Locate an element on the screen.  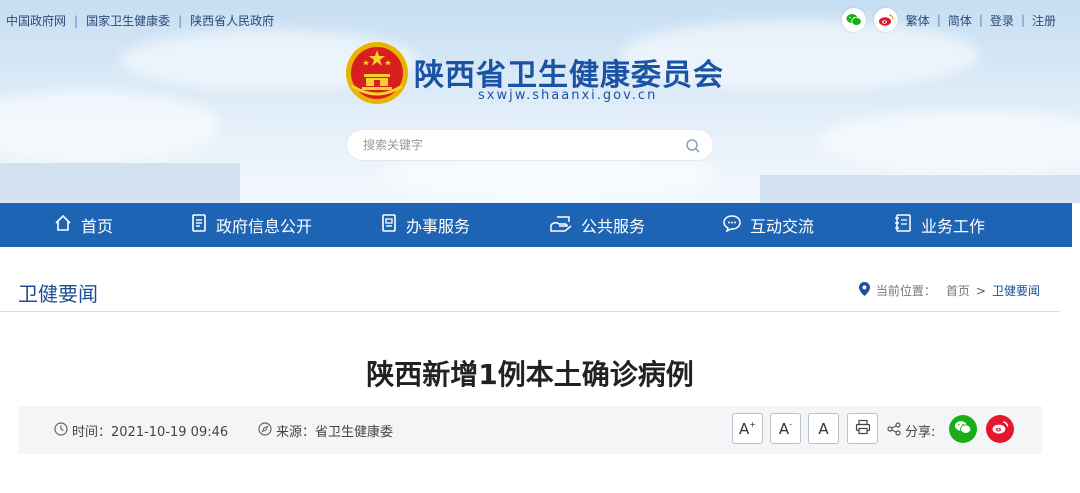
font-reset-button: A is located at coordinates (823, 428).